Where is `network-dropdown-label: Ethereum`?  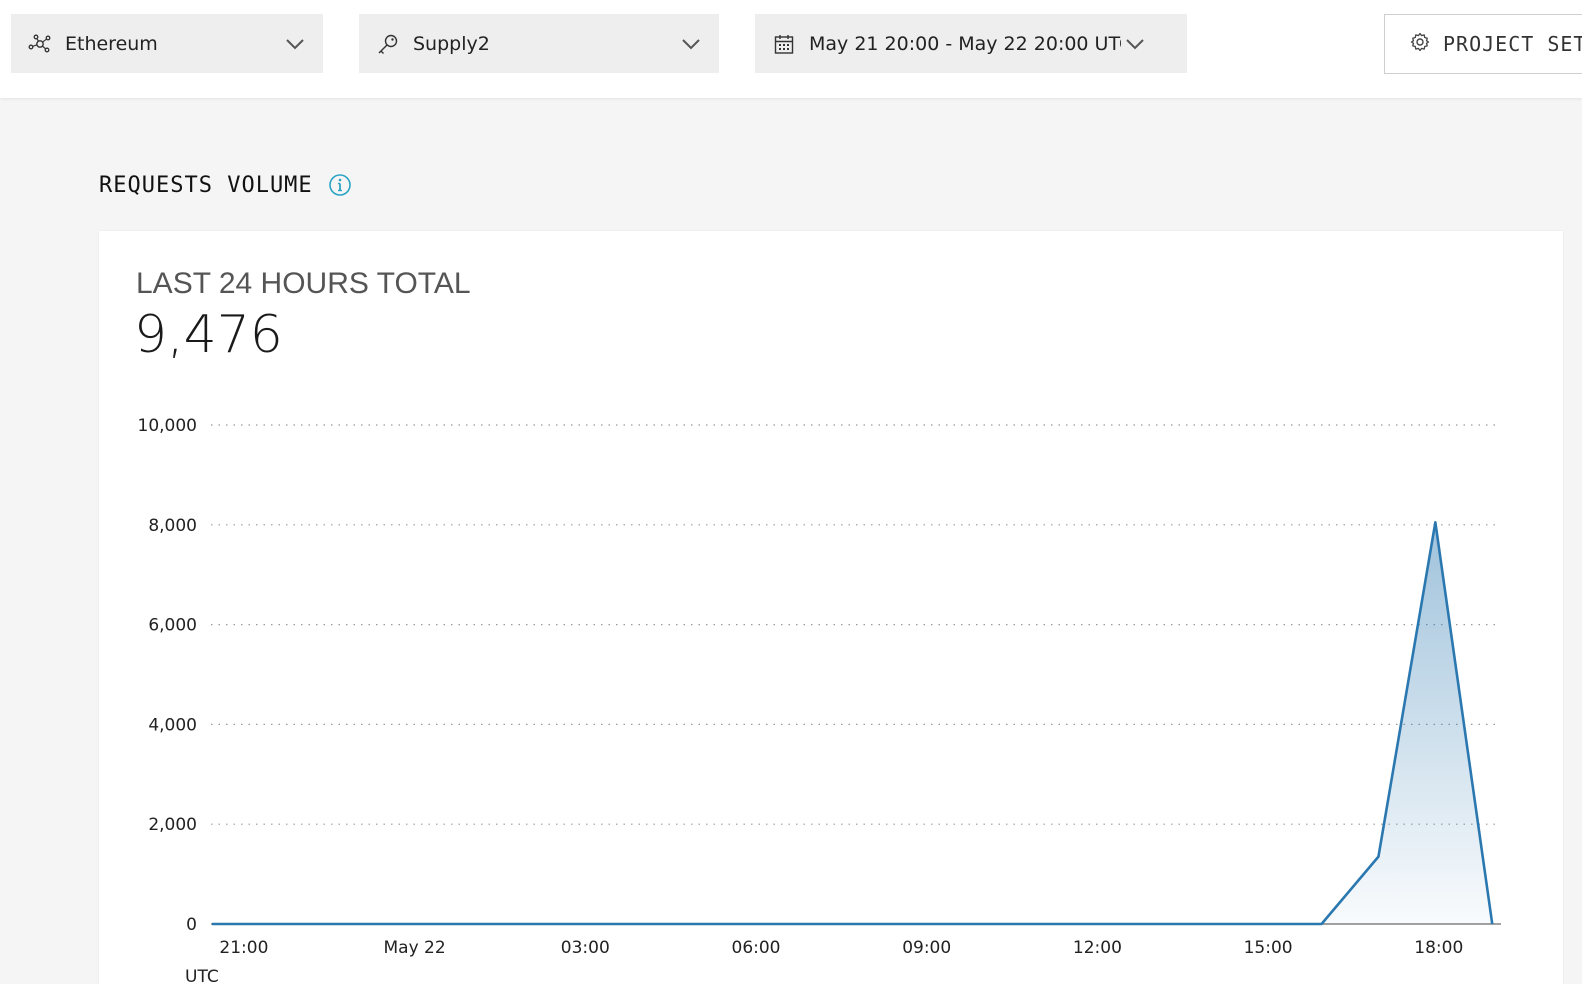 network-dropdown-label: Ethereum is located at coordinates (111, 43).